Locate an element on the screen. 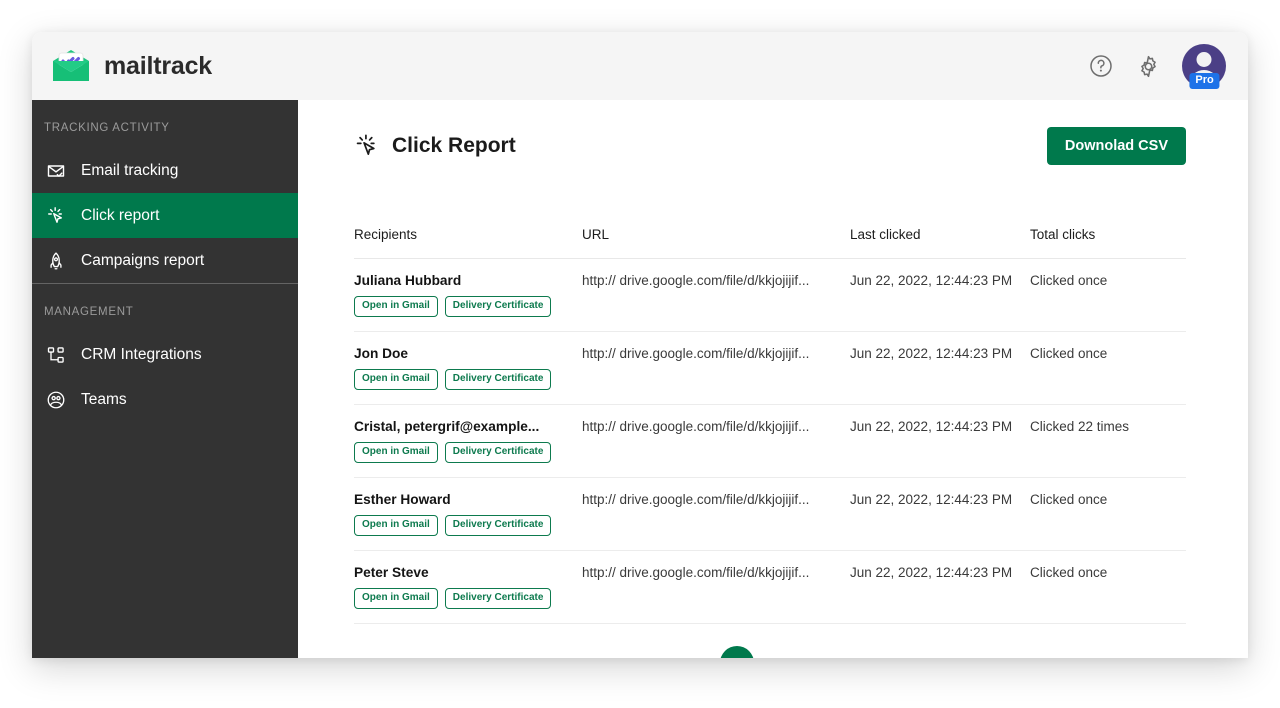  pagination-page-last: 14 is located at coordinates (807, 652).